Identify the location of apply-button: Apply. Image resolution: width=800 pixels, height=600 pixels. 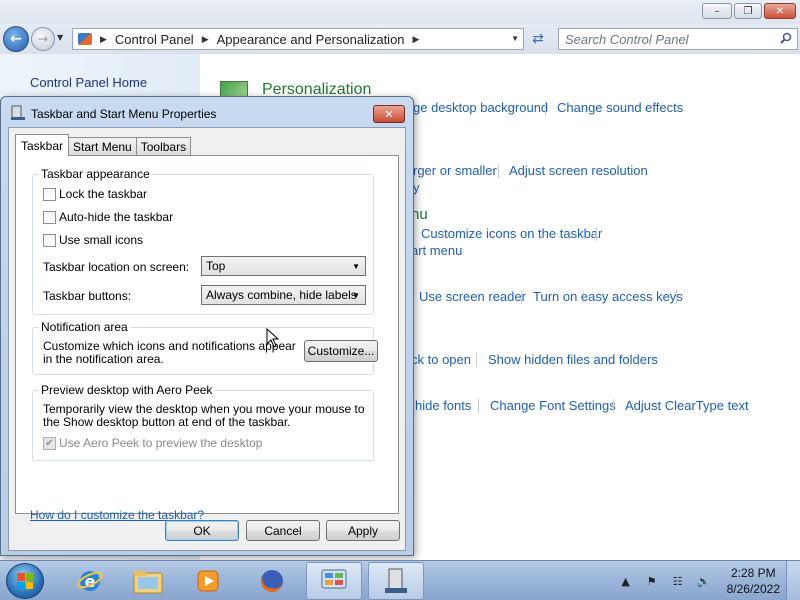
(363, 530).